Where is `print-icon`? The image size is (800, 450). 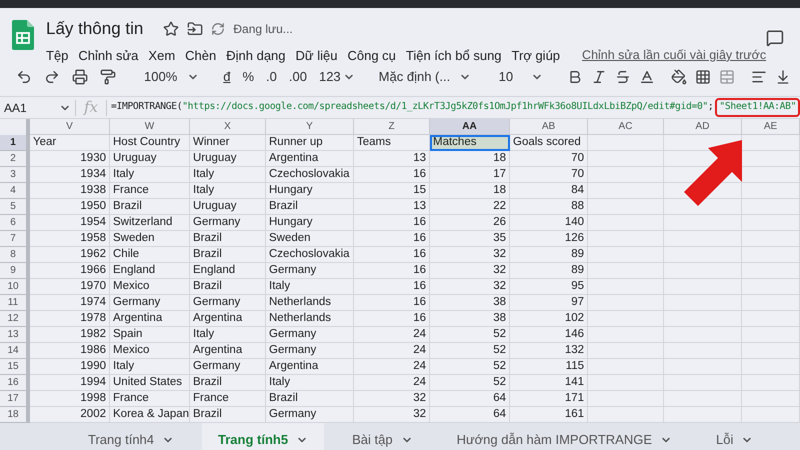 print-icon is located at coordinates (80, 77).